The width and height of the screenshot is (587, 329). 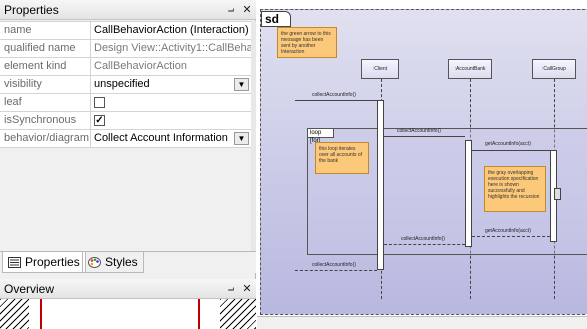 I want to click on overview-canvas, so click(x=128, y=314).